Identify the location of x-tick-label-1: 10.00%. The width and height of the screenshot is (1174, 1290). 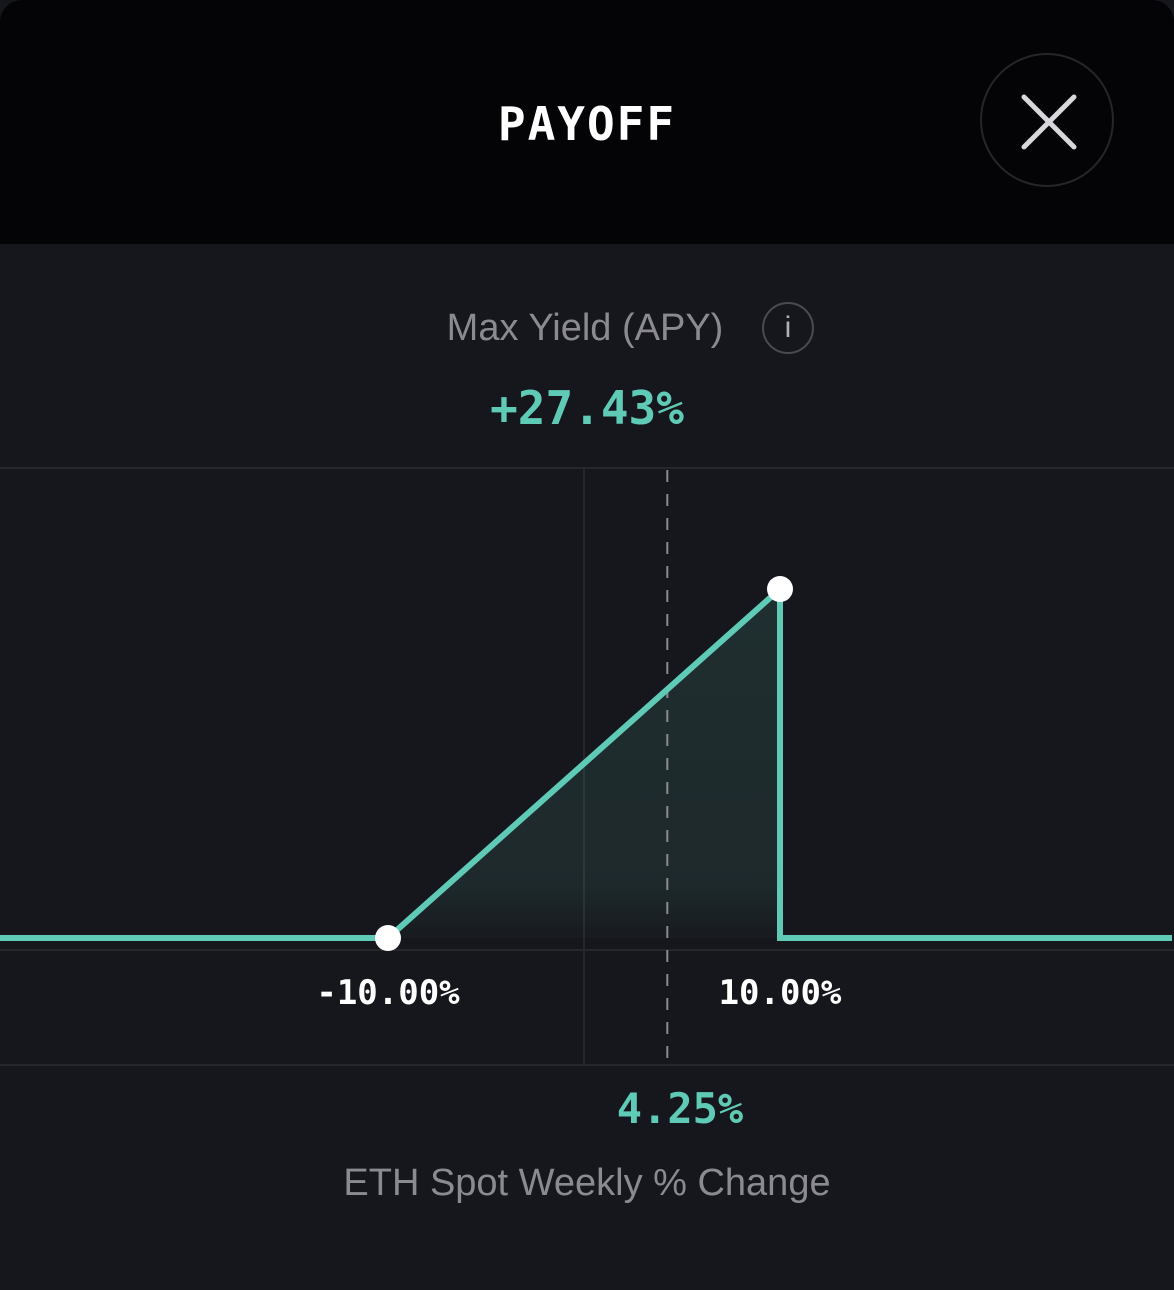
(780, 993).